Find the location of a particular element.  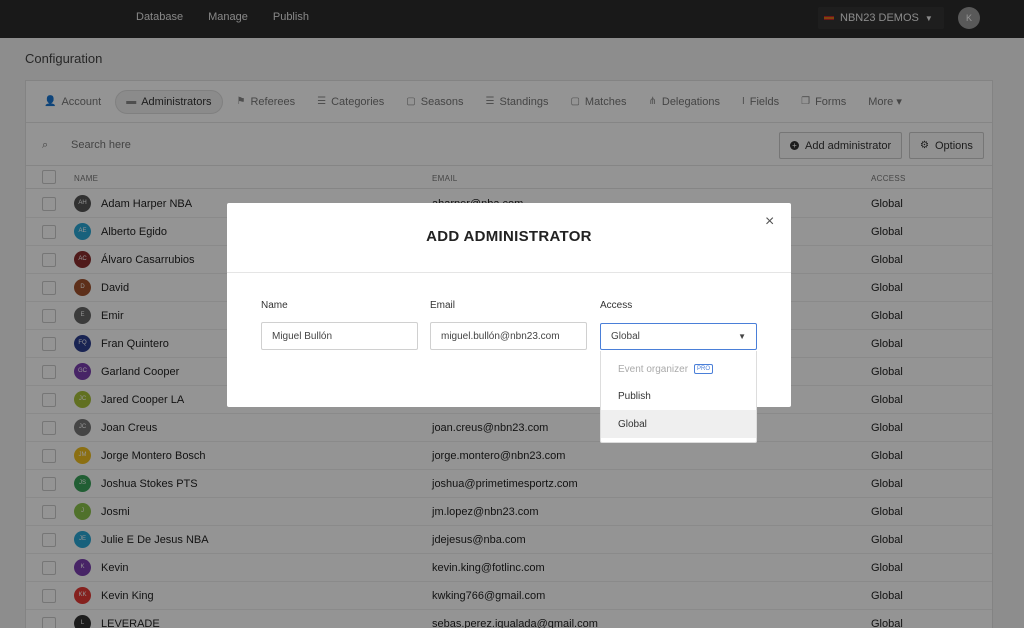

name-label: Name is located at coordinates (274, 305).